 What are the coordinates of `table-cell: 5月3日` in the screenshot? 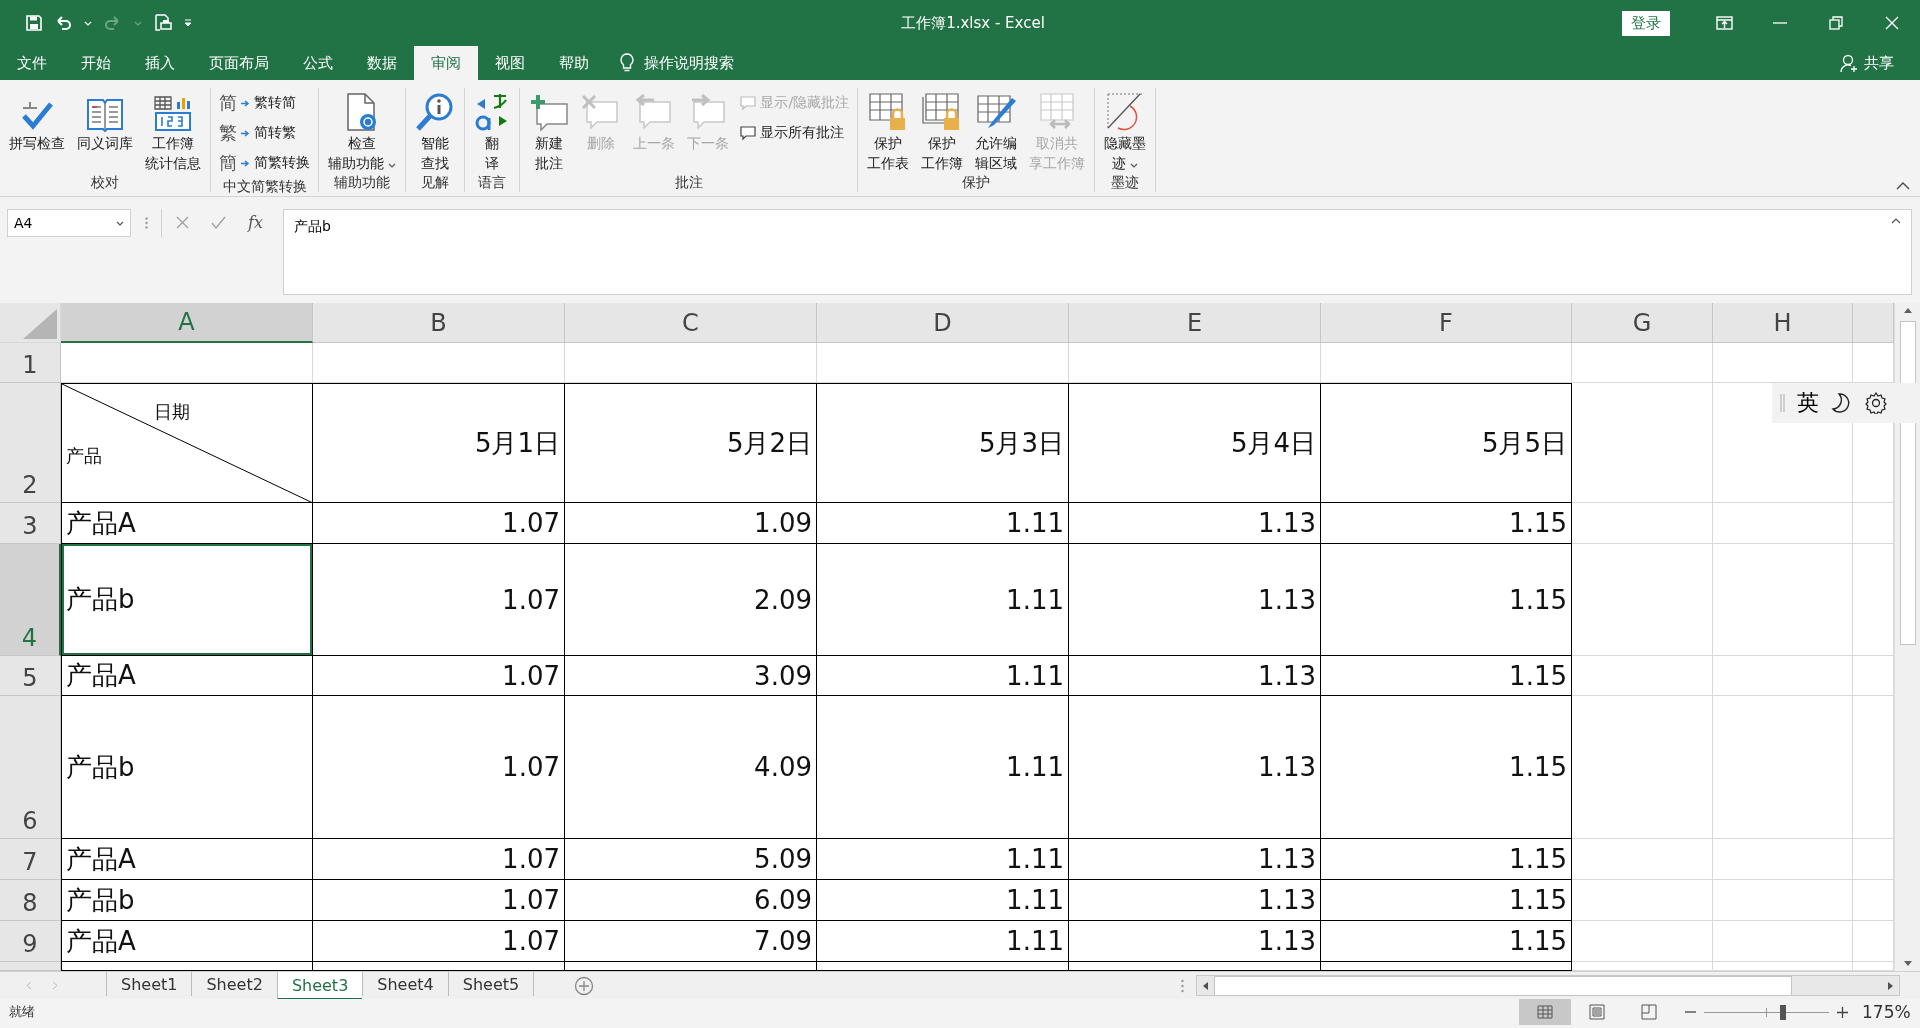 It's located at (943, 443).